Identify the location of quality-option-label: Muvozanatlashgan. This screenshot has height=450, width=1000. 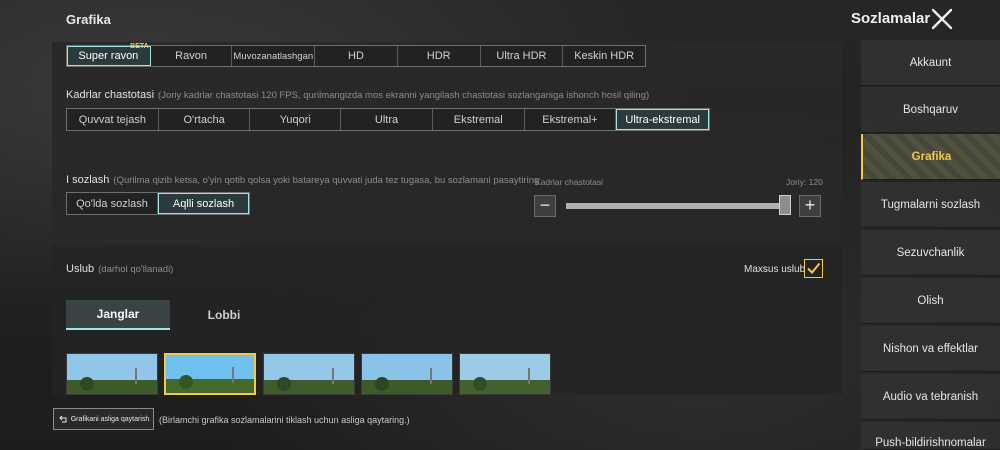
(273, 56).